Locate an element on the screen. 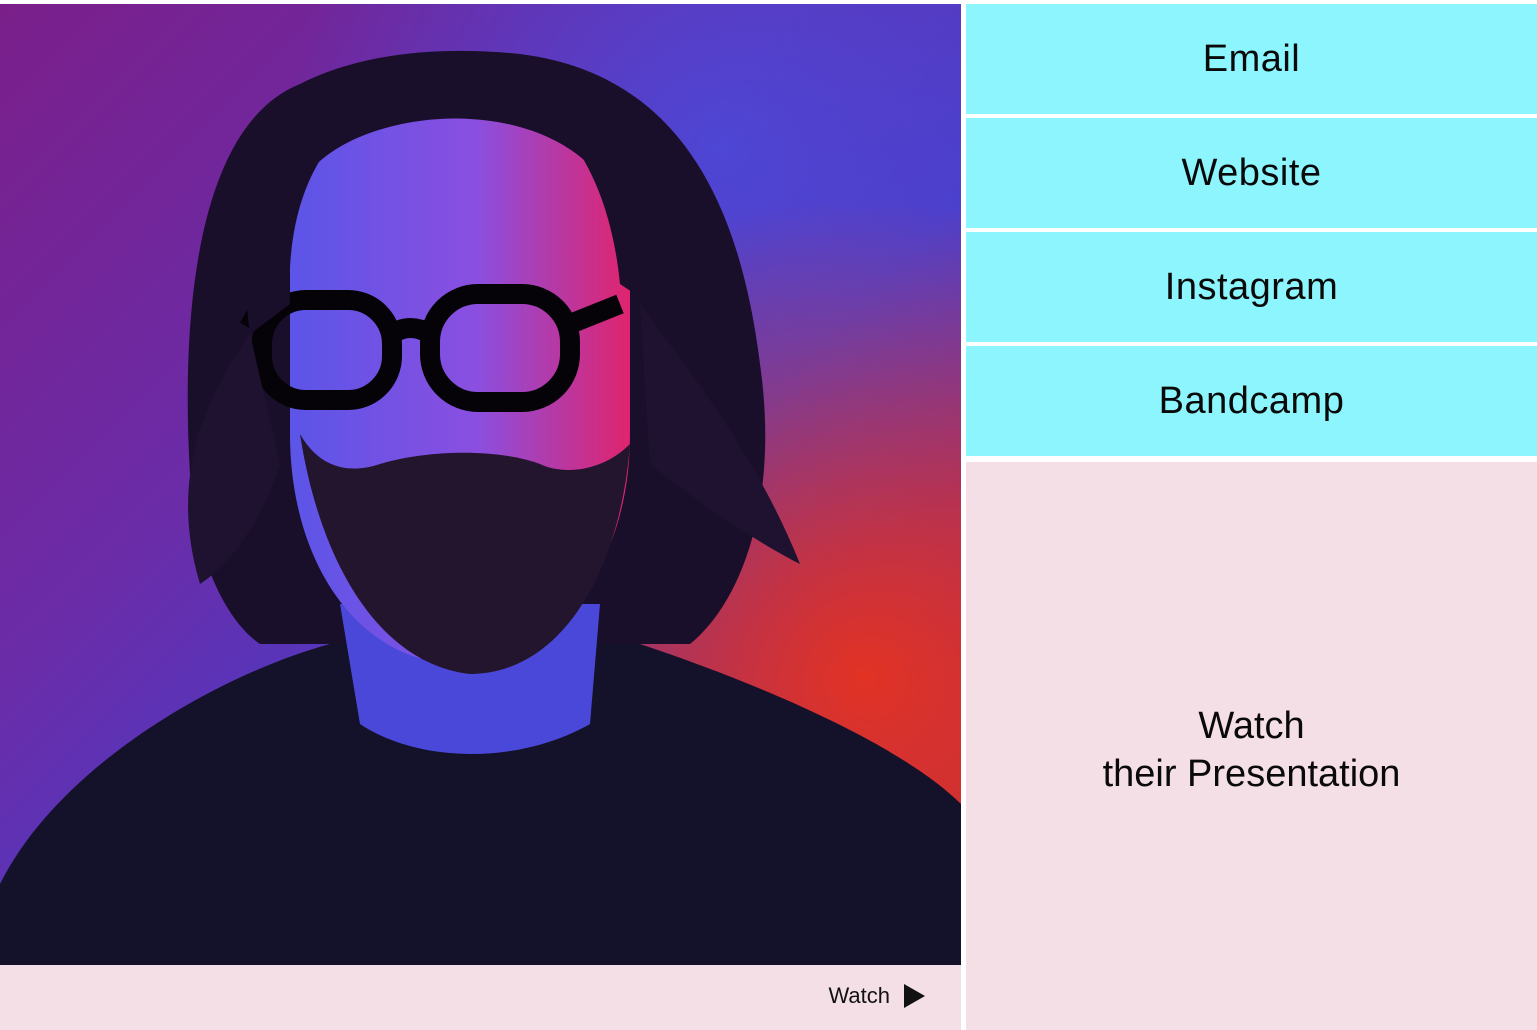 The image size is (1537, 1030). presentation-line-2: their Presentation is located at coordinates (1251, 774).